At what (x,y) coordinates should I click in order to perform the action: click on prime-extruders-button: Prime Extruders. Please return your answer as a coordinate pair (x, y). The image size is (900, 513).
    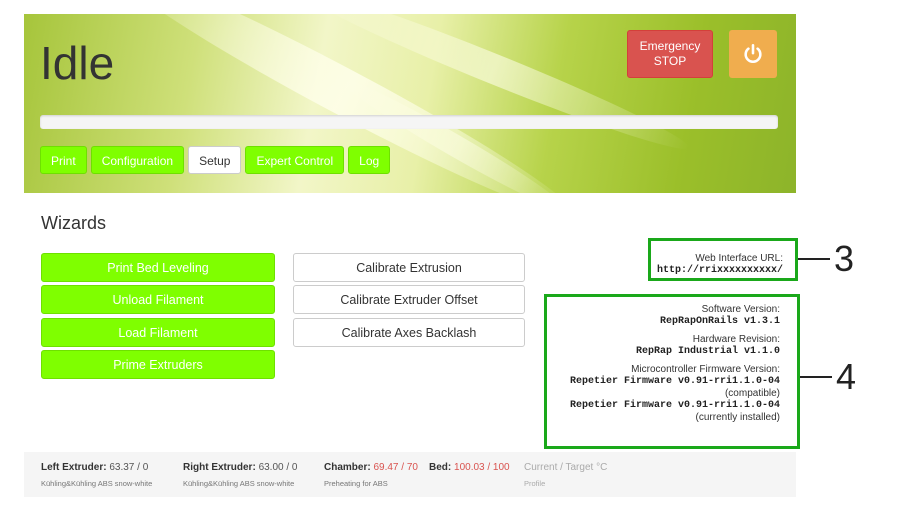
    Looking at the image, I should click on (158, 364).